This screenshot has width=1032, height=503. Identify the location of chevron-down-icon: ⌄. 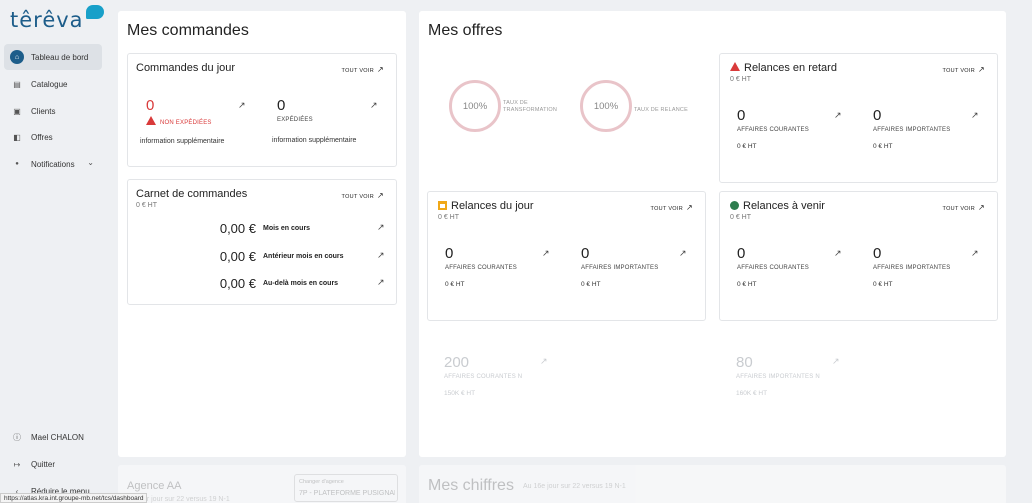
(90, 162).